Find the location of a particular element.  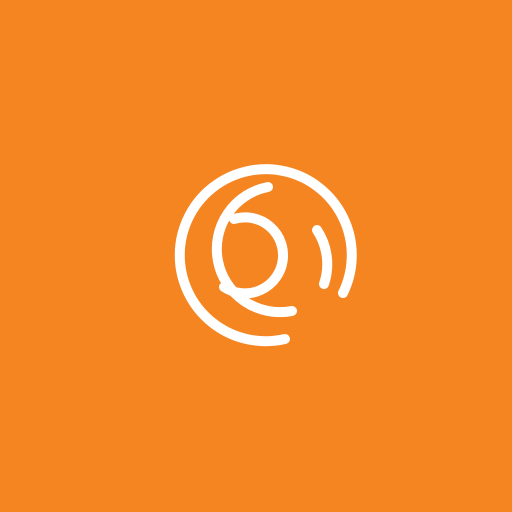

inner-ring-arc is located at coordinates (254, 255).